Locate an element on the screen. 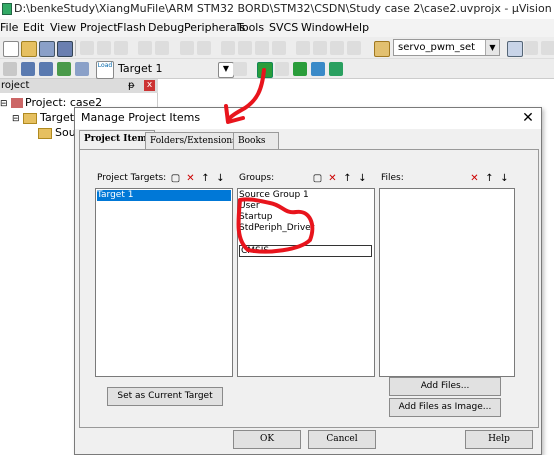 The height and width of the screenshot is (455, 554). undo-icon is located at coordinates (145, 48).